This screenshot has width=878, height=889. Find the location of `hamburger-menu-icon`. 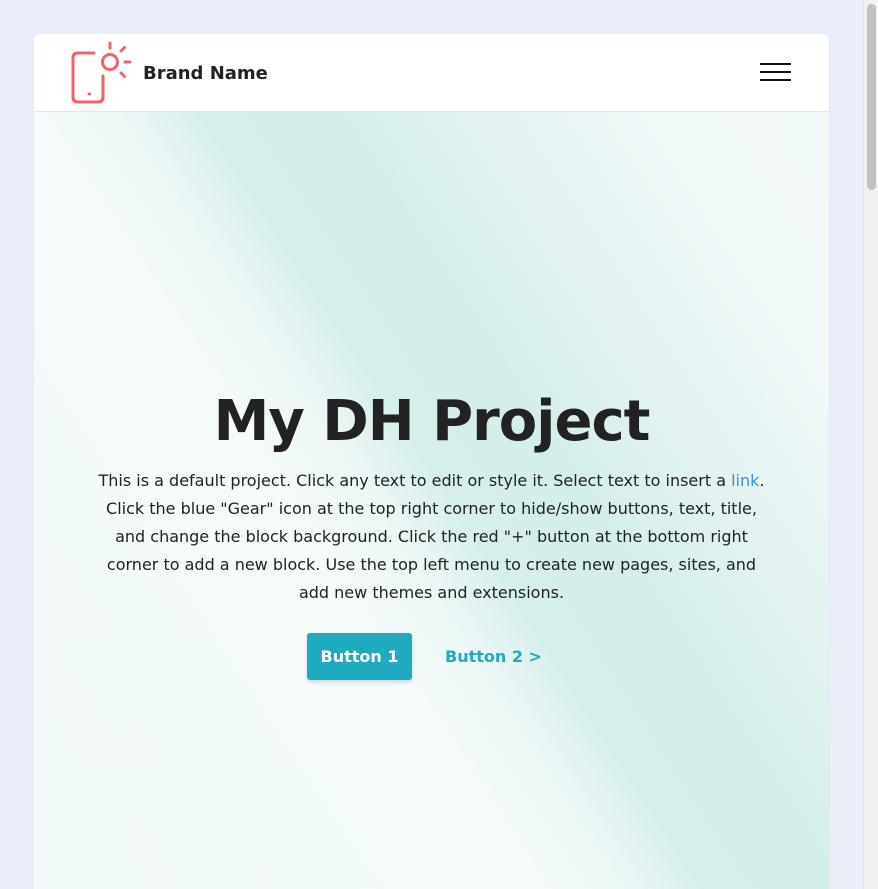

hamburger-menu-icon is located at coordinates (775, 72).